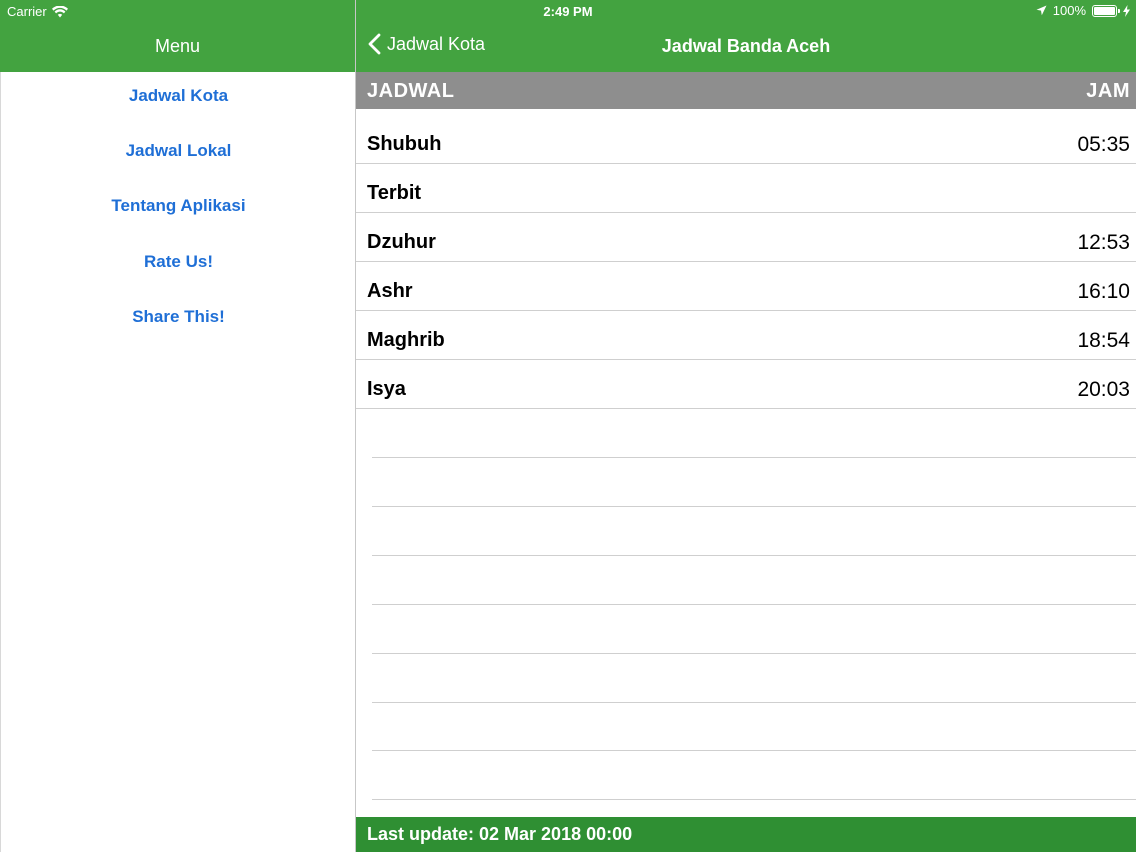  Describe the element at coordinates (746, 237) in the screenshot. I see `table-row: Dzuhur 12:53` at that location.